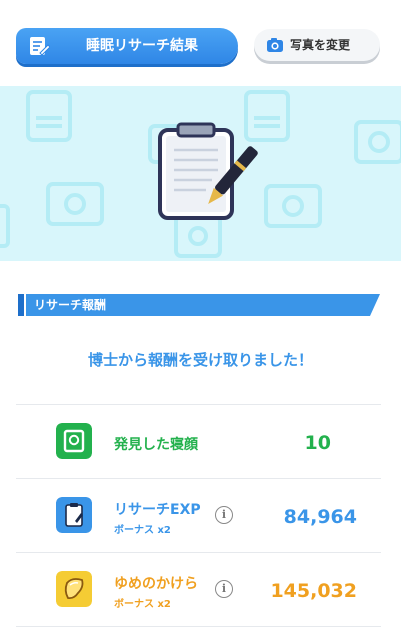  What do you see at coordinates (74, 589) in the screenshot?
I see `dream-shard-icon` at bounding box center [74, 589].